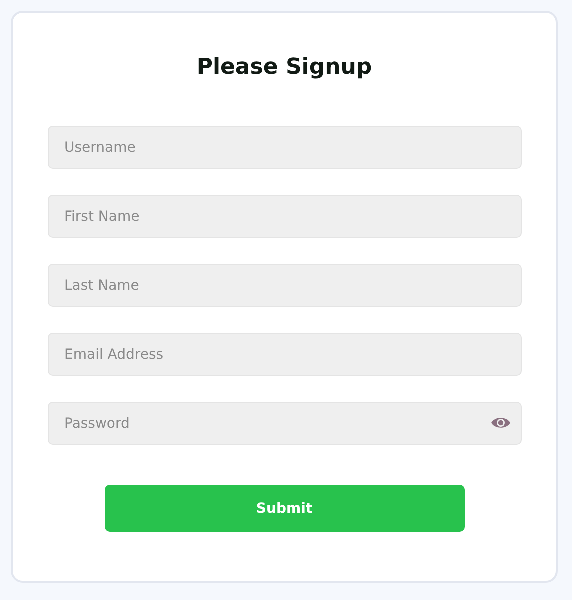  I want to click on email-field: Email Address, so click(285, 354).